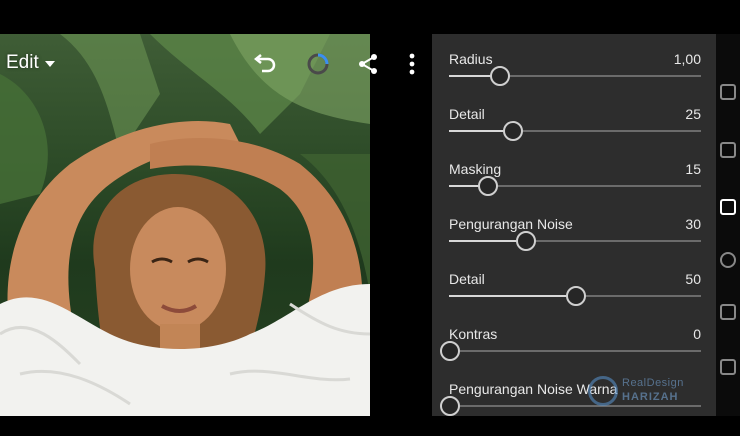  What do you see at coordinates (650, 397) in the screenshot?
I see `watermark-line2: HARIZAH` at bounding box center [650, 397].